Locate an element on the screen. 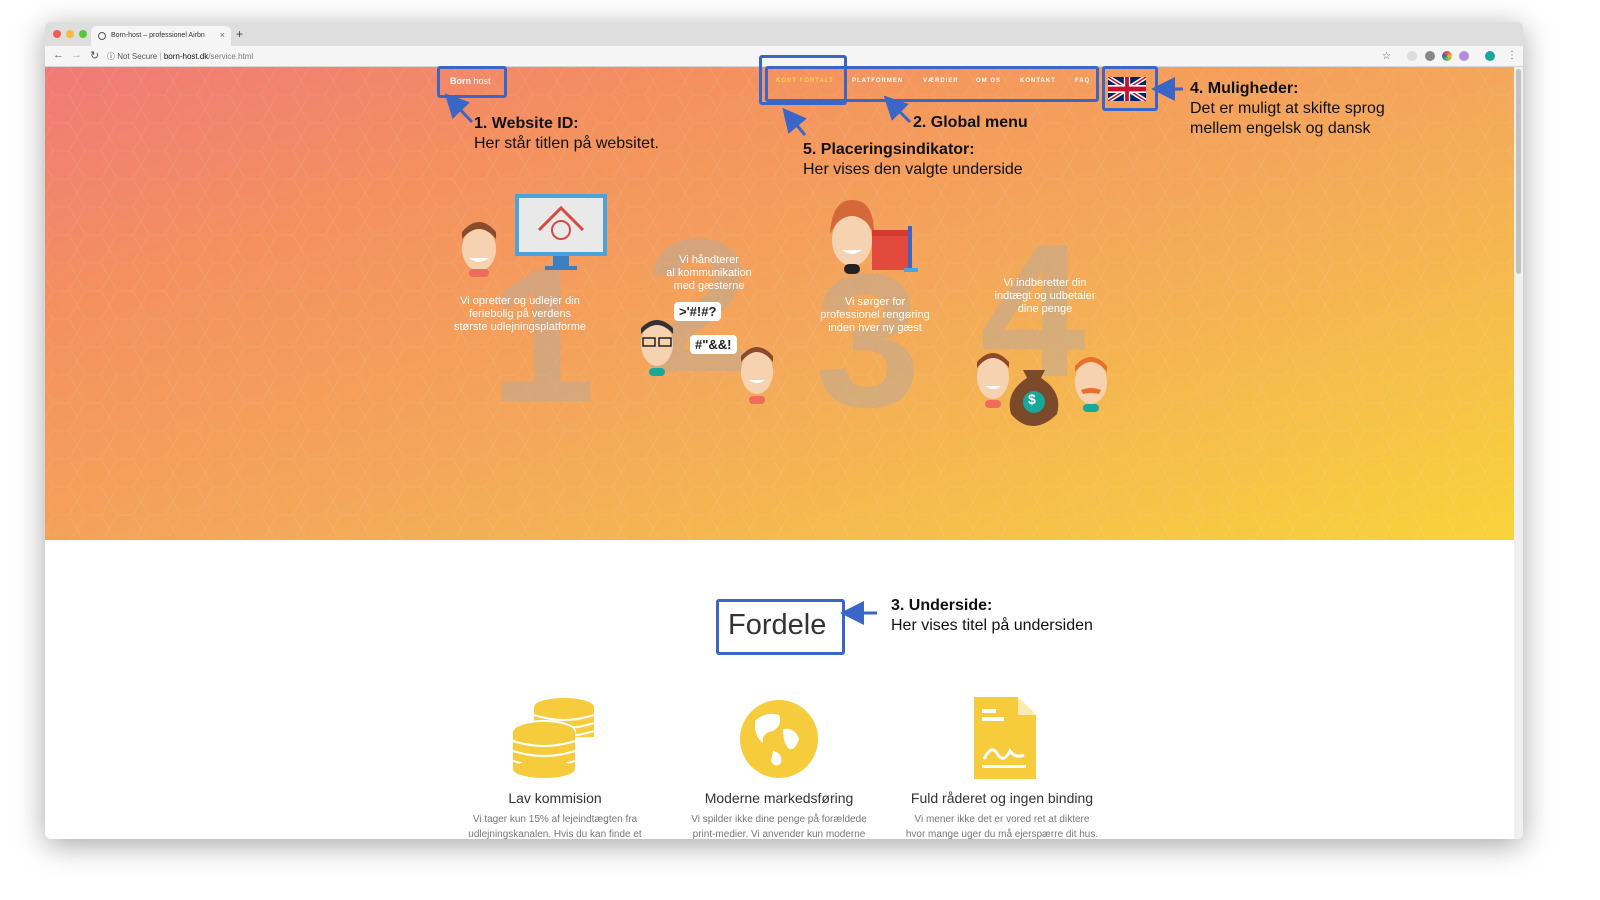  annotation-global-menu: 2. Global menu is located at coordinates (970, 123).